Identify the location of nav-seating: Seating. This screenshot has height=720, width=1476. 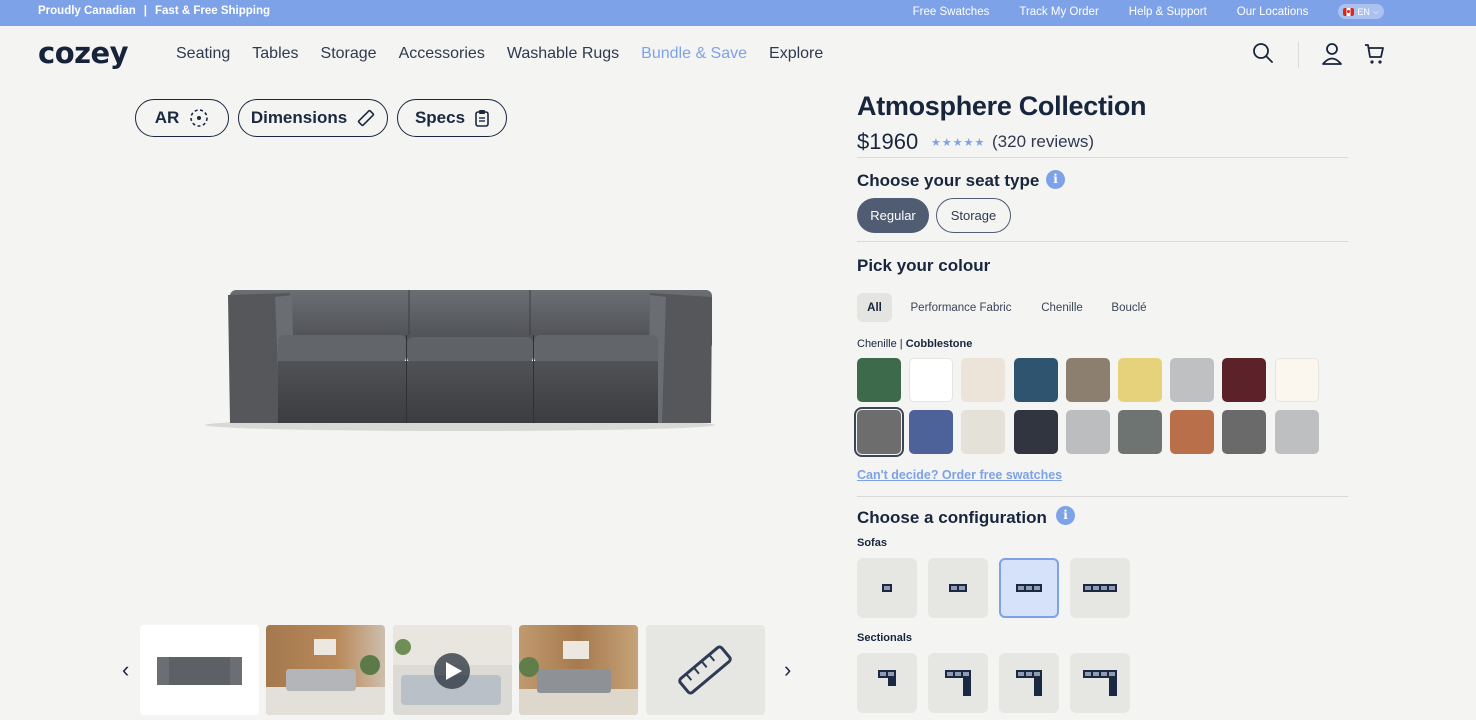
(203, 54).